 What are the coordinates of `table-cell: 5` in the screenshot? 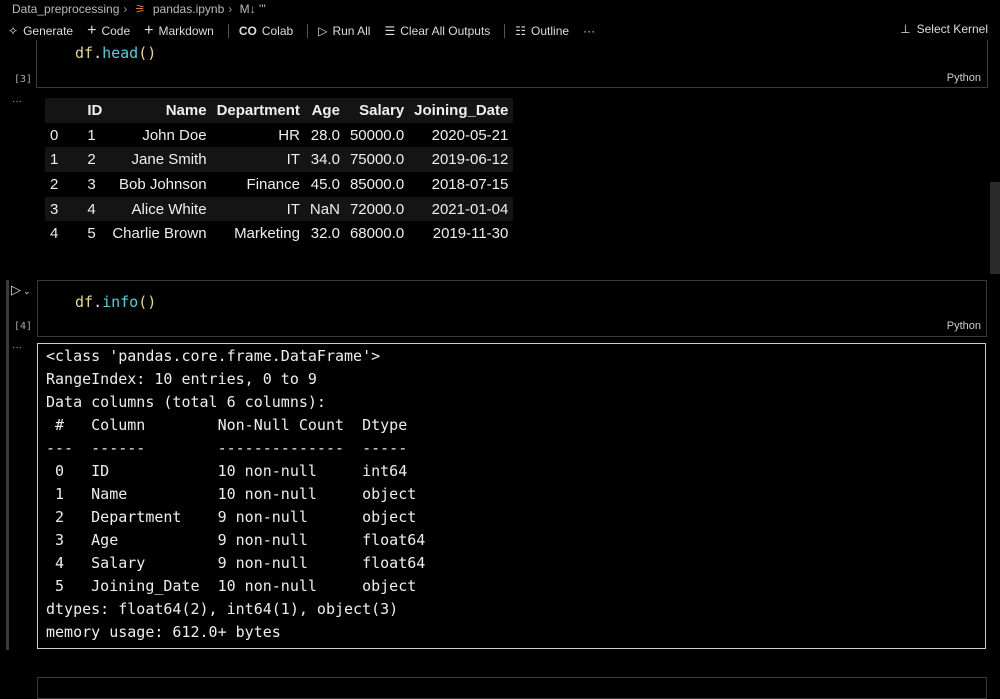 It's located at (91, 234).